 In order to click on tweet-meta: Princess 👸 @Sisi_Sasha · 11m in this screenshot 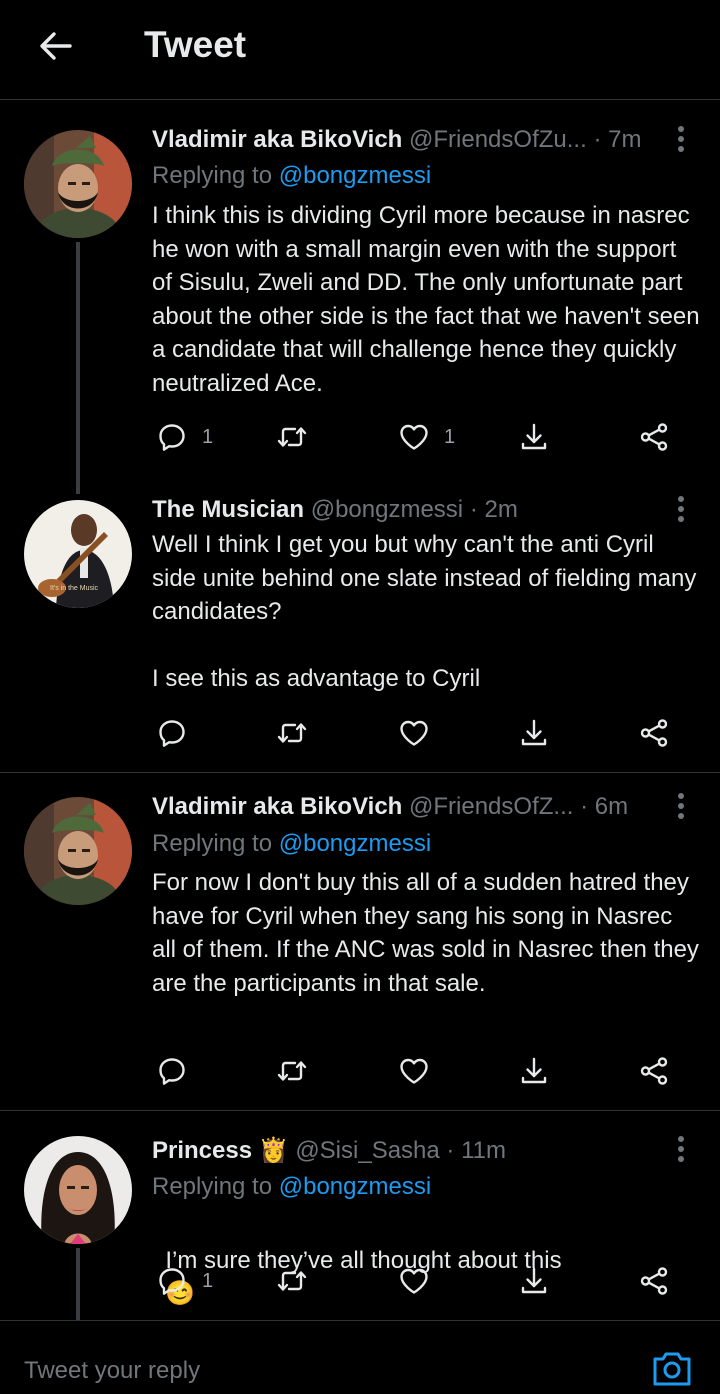, I will do `click(404, 1152)`.